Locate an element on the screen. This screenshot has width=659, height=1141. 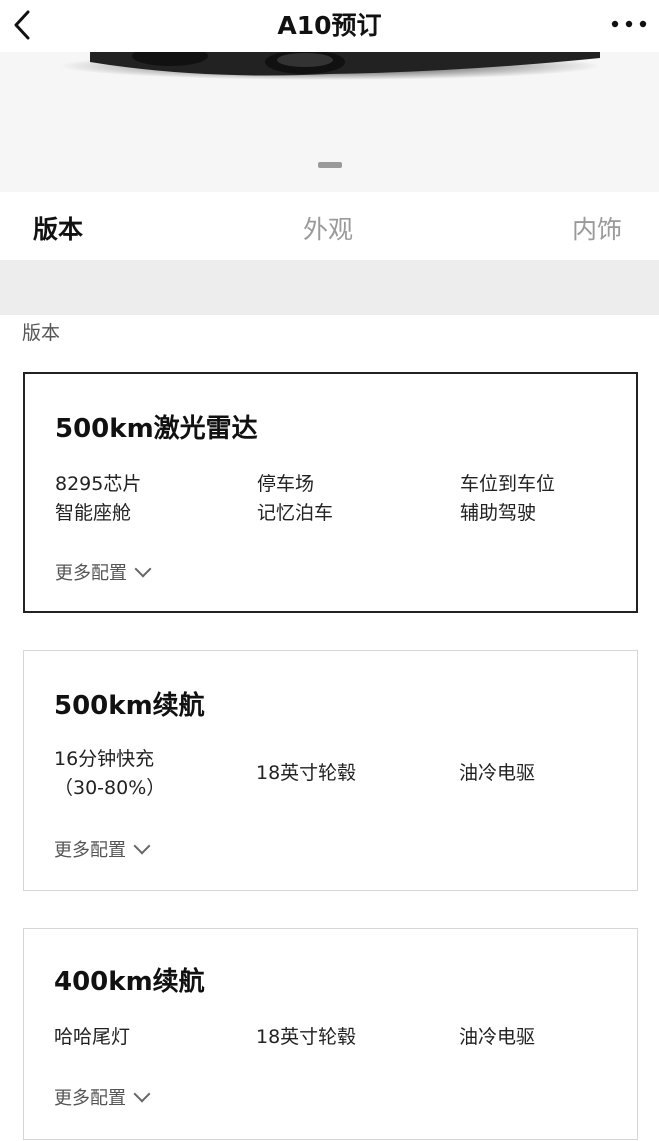
feature-item: 车位到车位 辅助驾驶 is located at coordinates (508, 498).